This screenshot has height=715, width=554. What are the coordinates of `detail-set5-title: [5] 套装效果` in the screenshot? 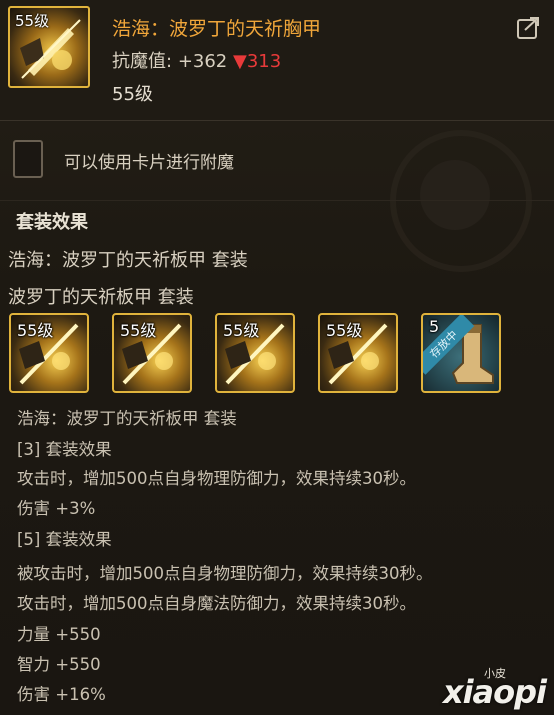 It's located at (64, 539).